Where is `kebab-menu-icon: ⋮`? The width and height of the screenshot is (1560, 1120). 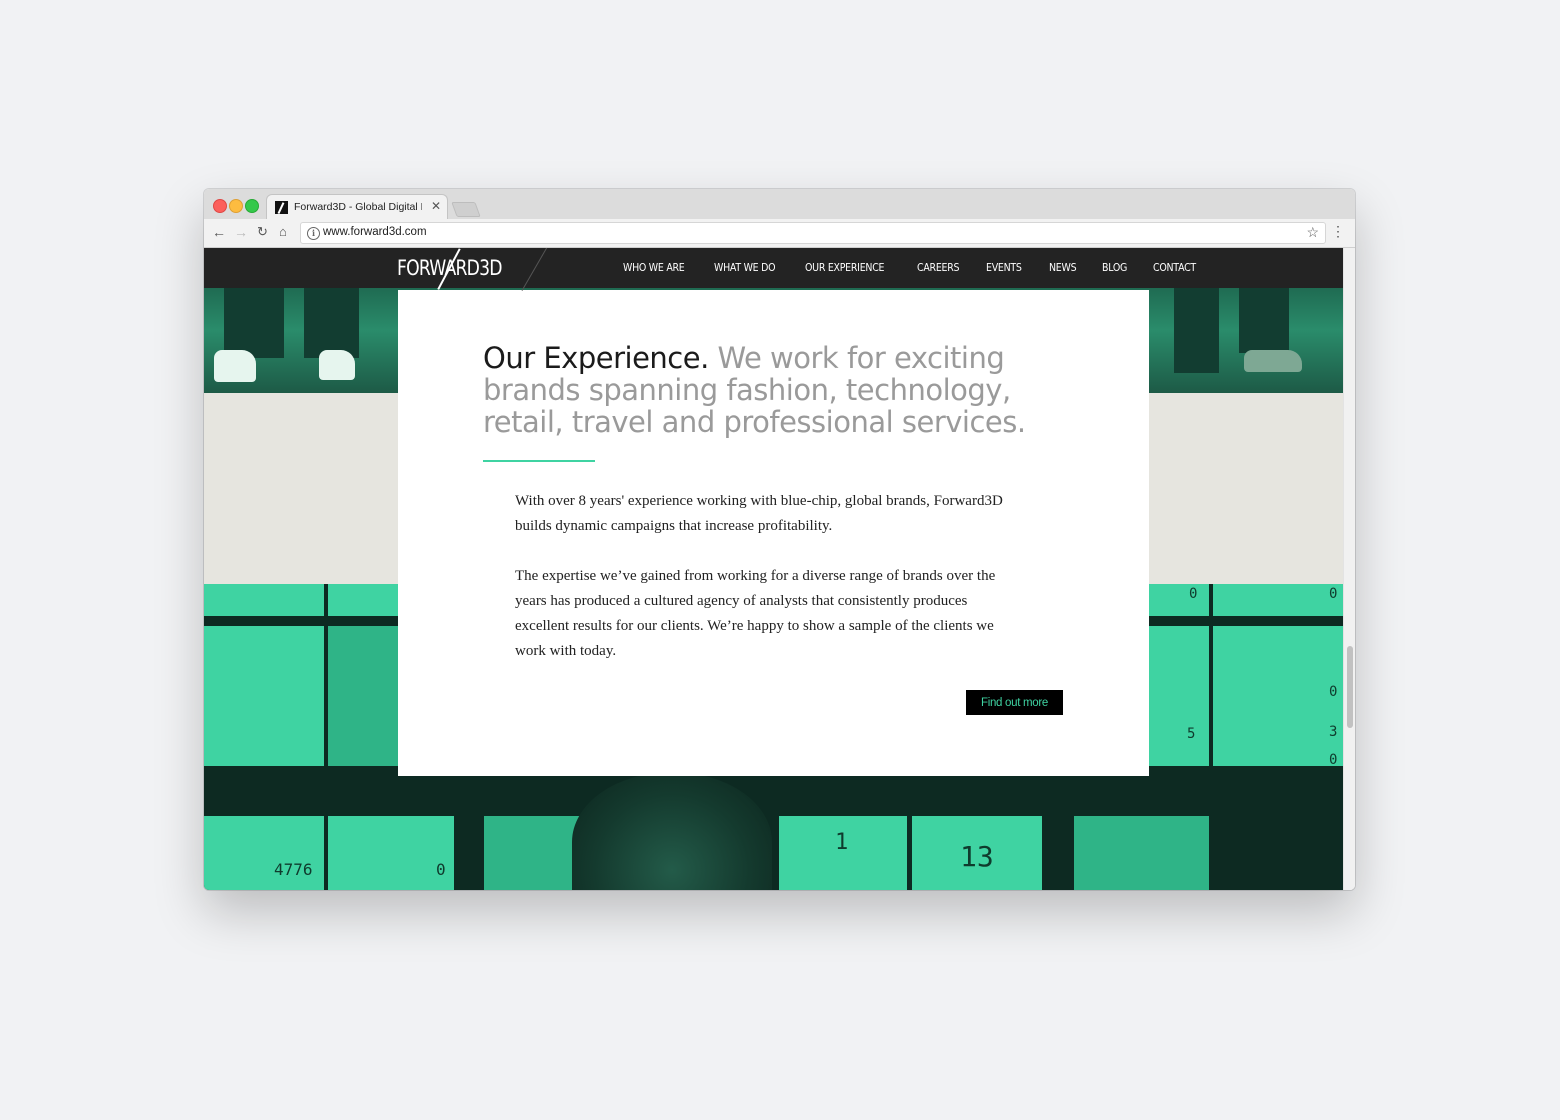
kebab-menu-icon: ⋮ is located at coordinates (1338, 231).